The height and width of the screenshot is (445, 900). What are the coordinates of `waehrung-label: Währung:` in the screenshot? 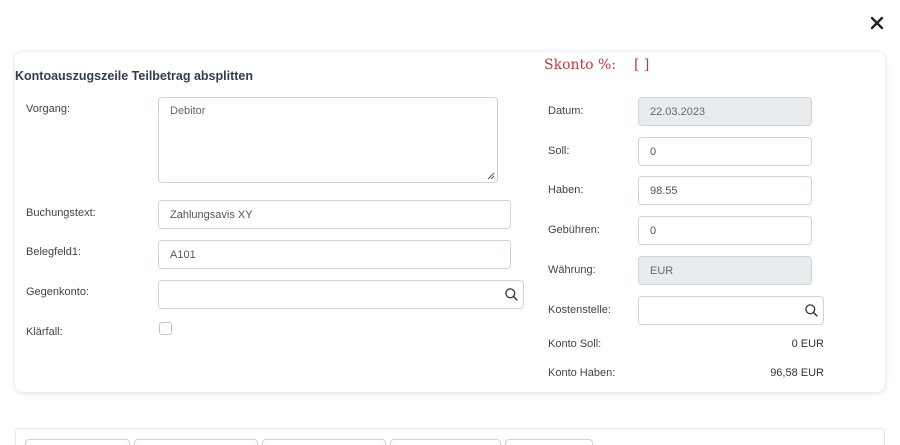 It's located at (572, 270).